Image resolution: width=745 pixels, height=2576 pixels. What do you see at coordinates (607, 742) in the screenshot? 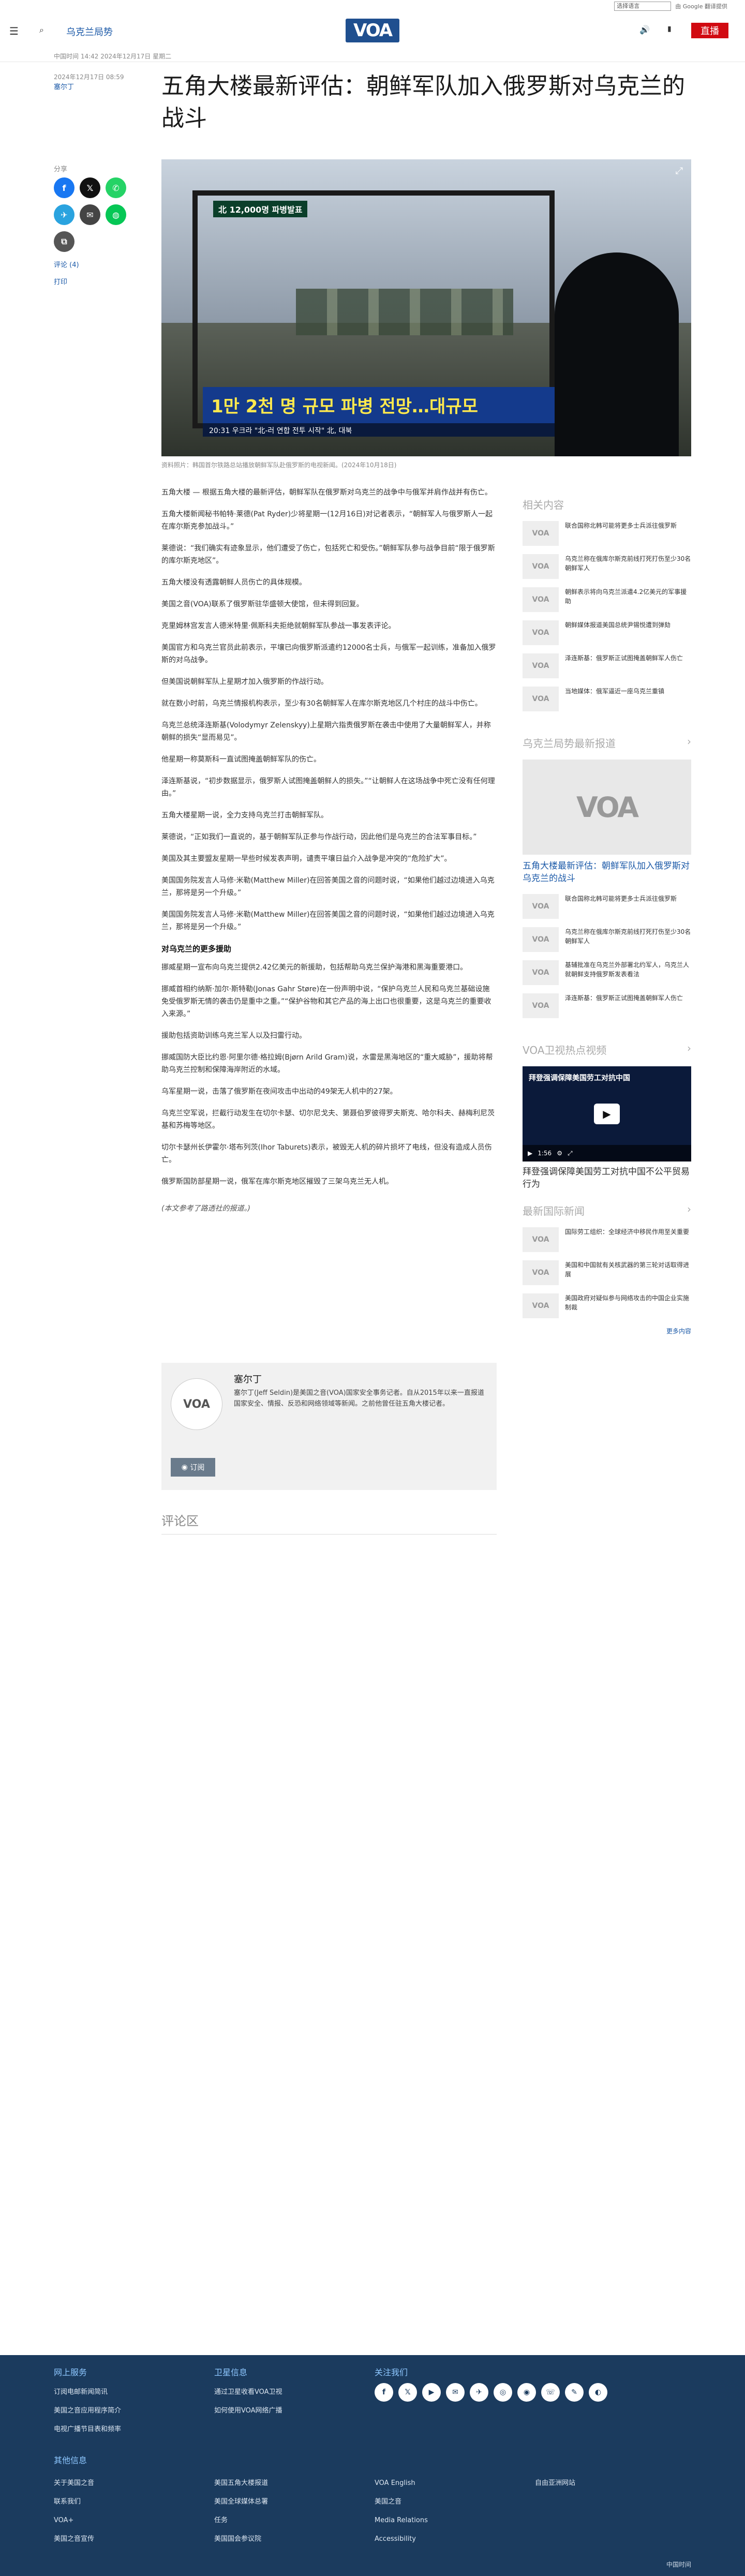
I see `latest-heading: 乌克兰局势最新报道 ›` at bounding box center [607, 742].